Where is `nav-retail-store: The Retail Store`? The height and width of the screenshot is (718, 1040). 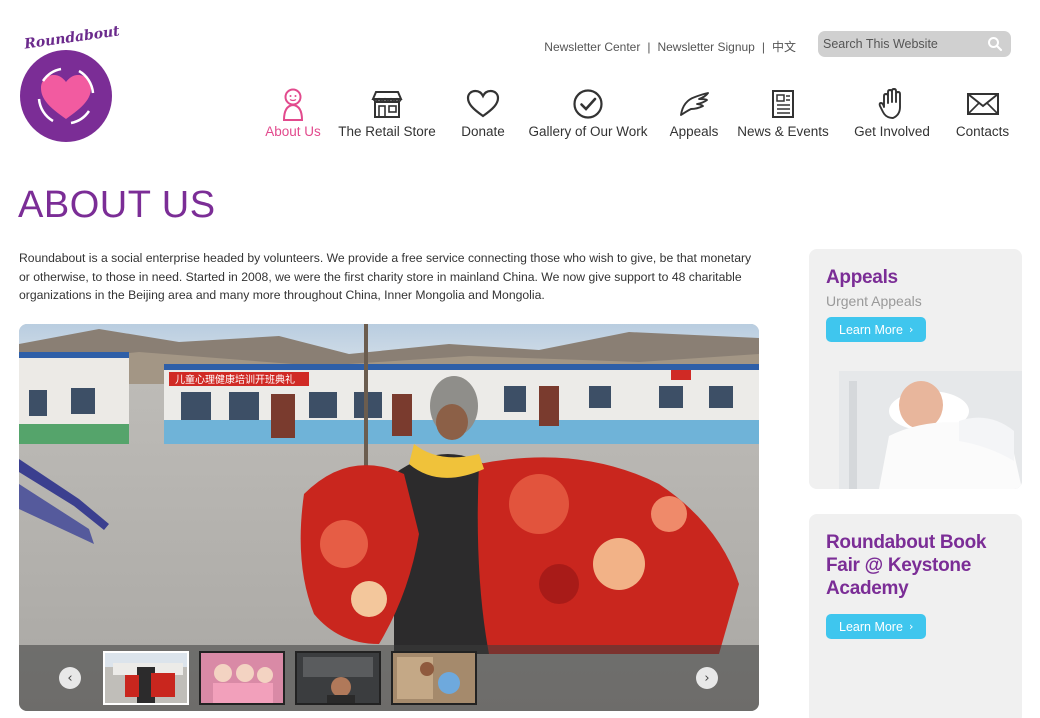 nav-retail-store: The Retail Store is located at coordinates (387, 112).